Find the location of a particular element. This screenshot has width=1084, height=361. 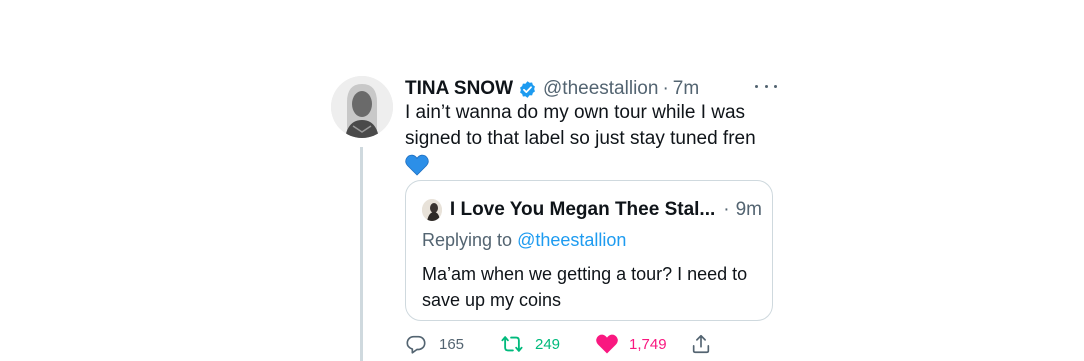

more-icon is located at coordinates (766, 86).